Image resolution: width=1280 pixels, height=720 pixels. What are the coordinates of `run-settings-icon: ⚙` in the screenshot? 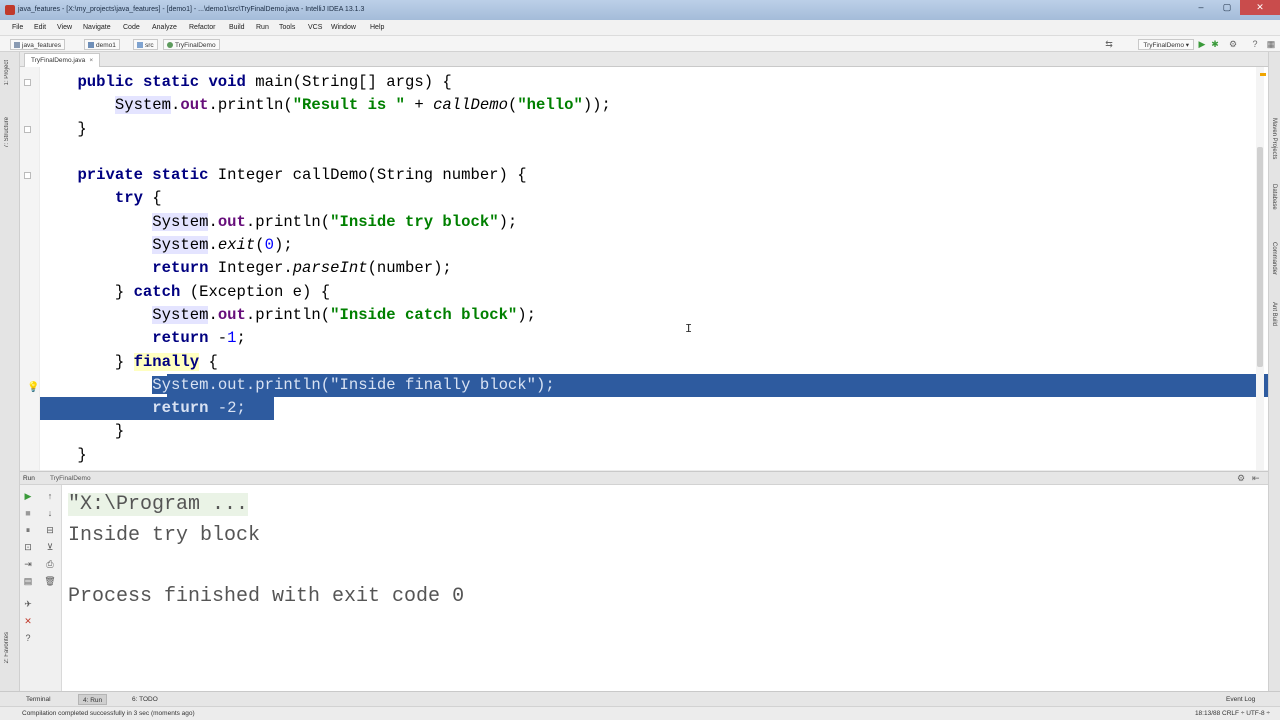 It's located at (1241, 478).